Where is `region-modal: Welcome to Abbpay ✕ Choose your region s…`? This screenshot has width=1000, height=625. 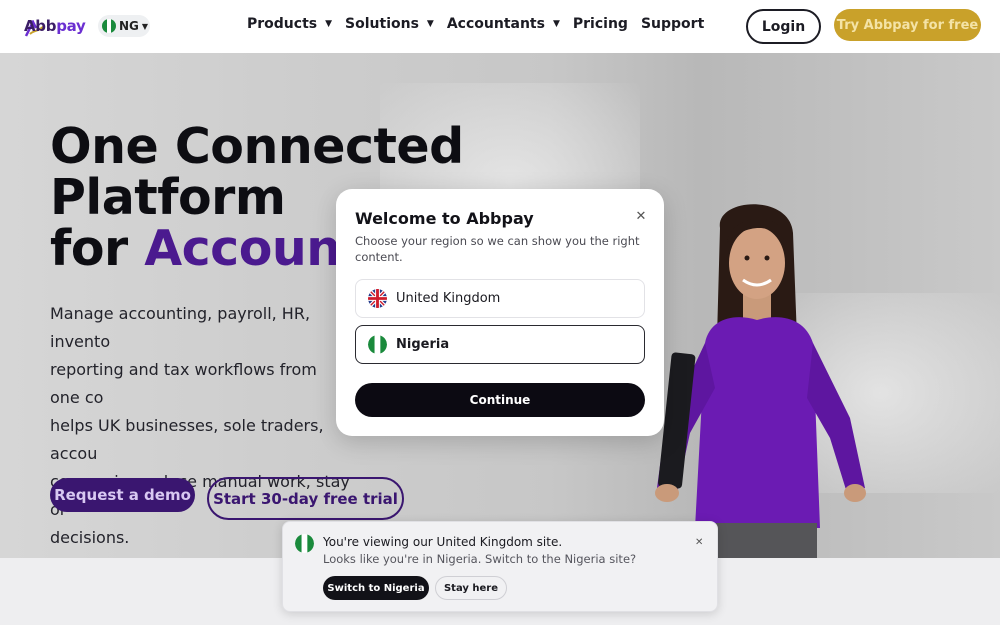 region-modal: Welcome to Abbpay ✕ Choose your region s… is located at coordinates (500, 312).